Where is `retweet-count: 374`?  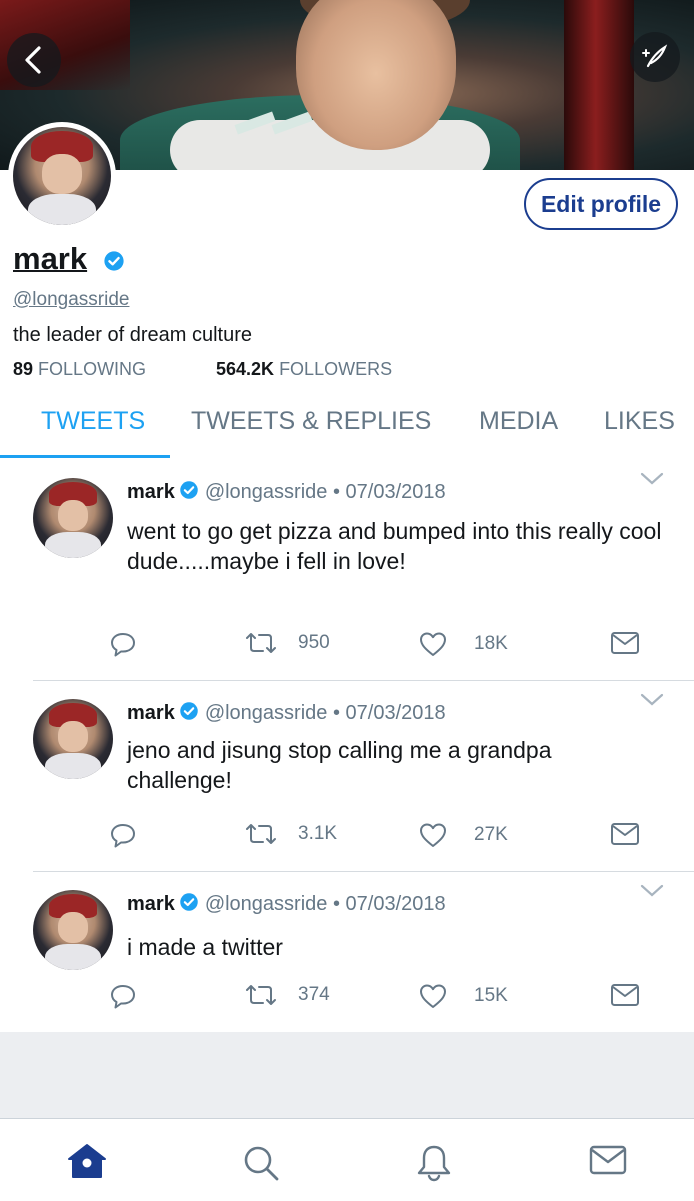 retweet-count: 374 is located at coordinates (314, 994).